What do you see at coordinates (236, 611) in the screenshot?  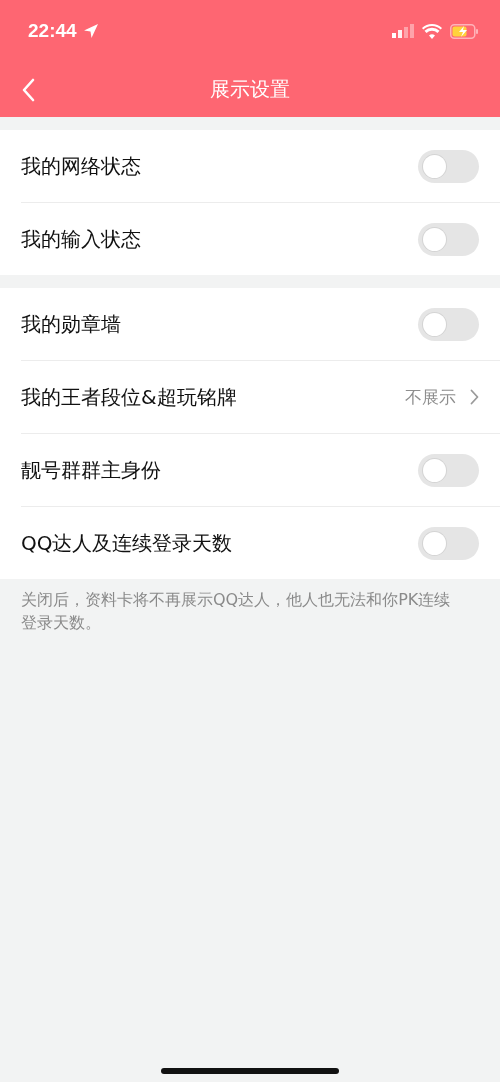 I see `footnote-text: 关闭后，资料卡将不再展示QQ达人，他人也无法和你PK连续登录天数。` at bounding box center [236, 611].